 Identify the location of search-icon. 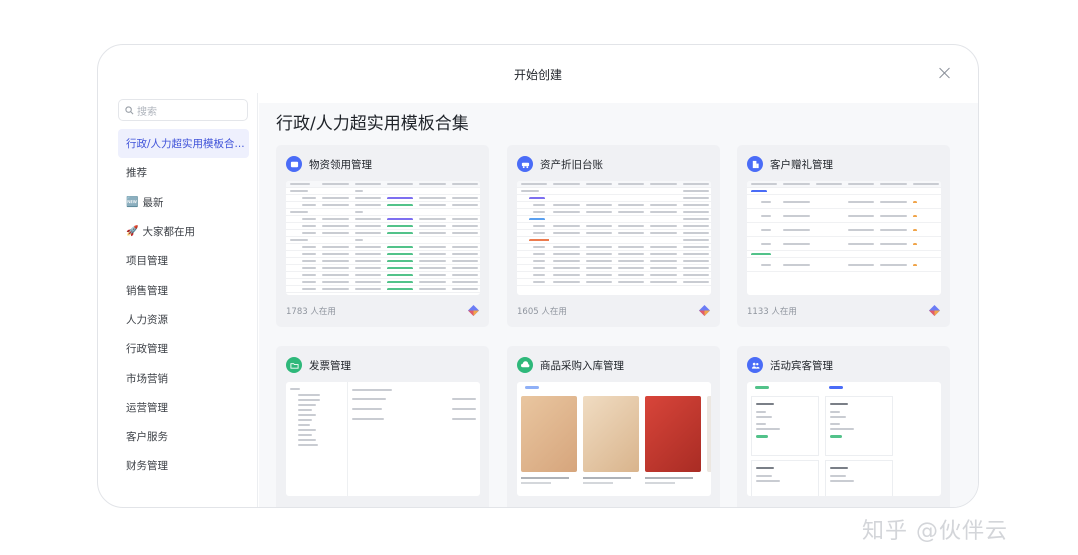
(129, 109).